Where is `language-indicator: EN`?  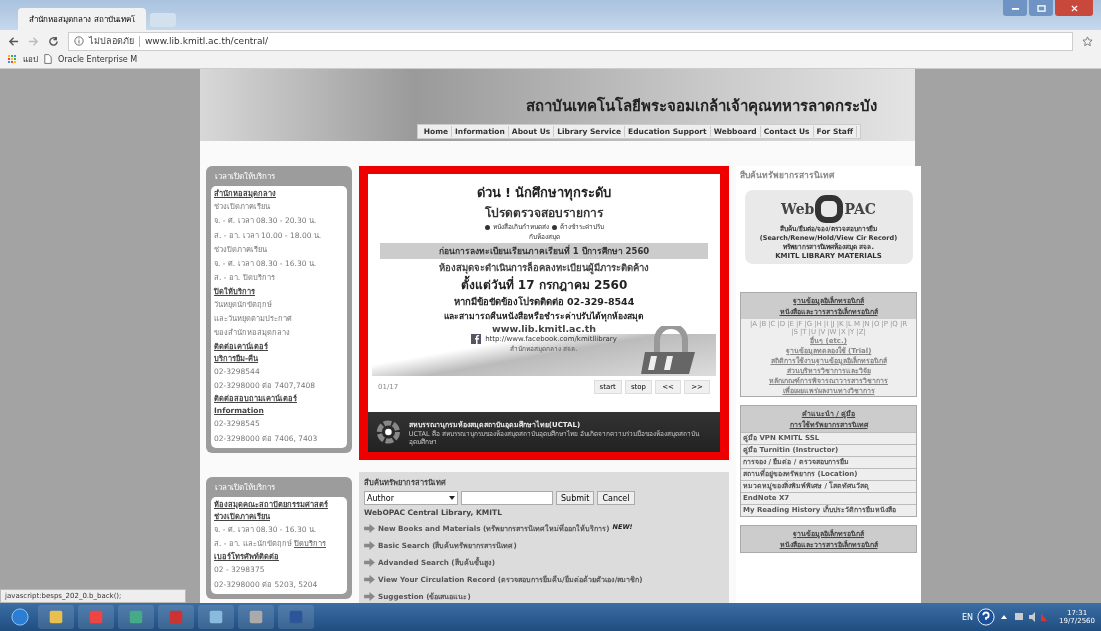 language-indicator: EN is located at coordinates (968, 617).